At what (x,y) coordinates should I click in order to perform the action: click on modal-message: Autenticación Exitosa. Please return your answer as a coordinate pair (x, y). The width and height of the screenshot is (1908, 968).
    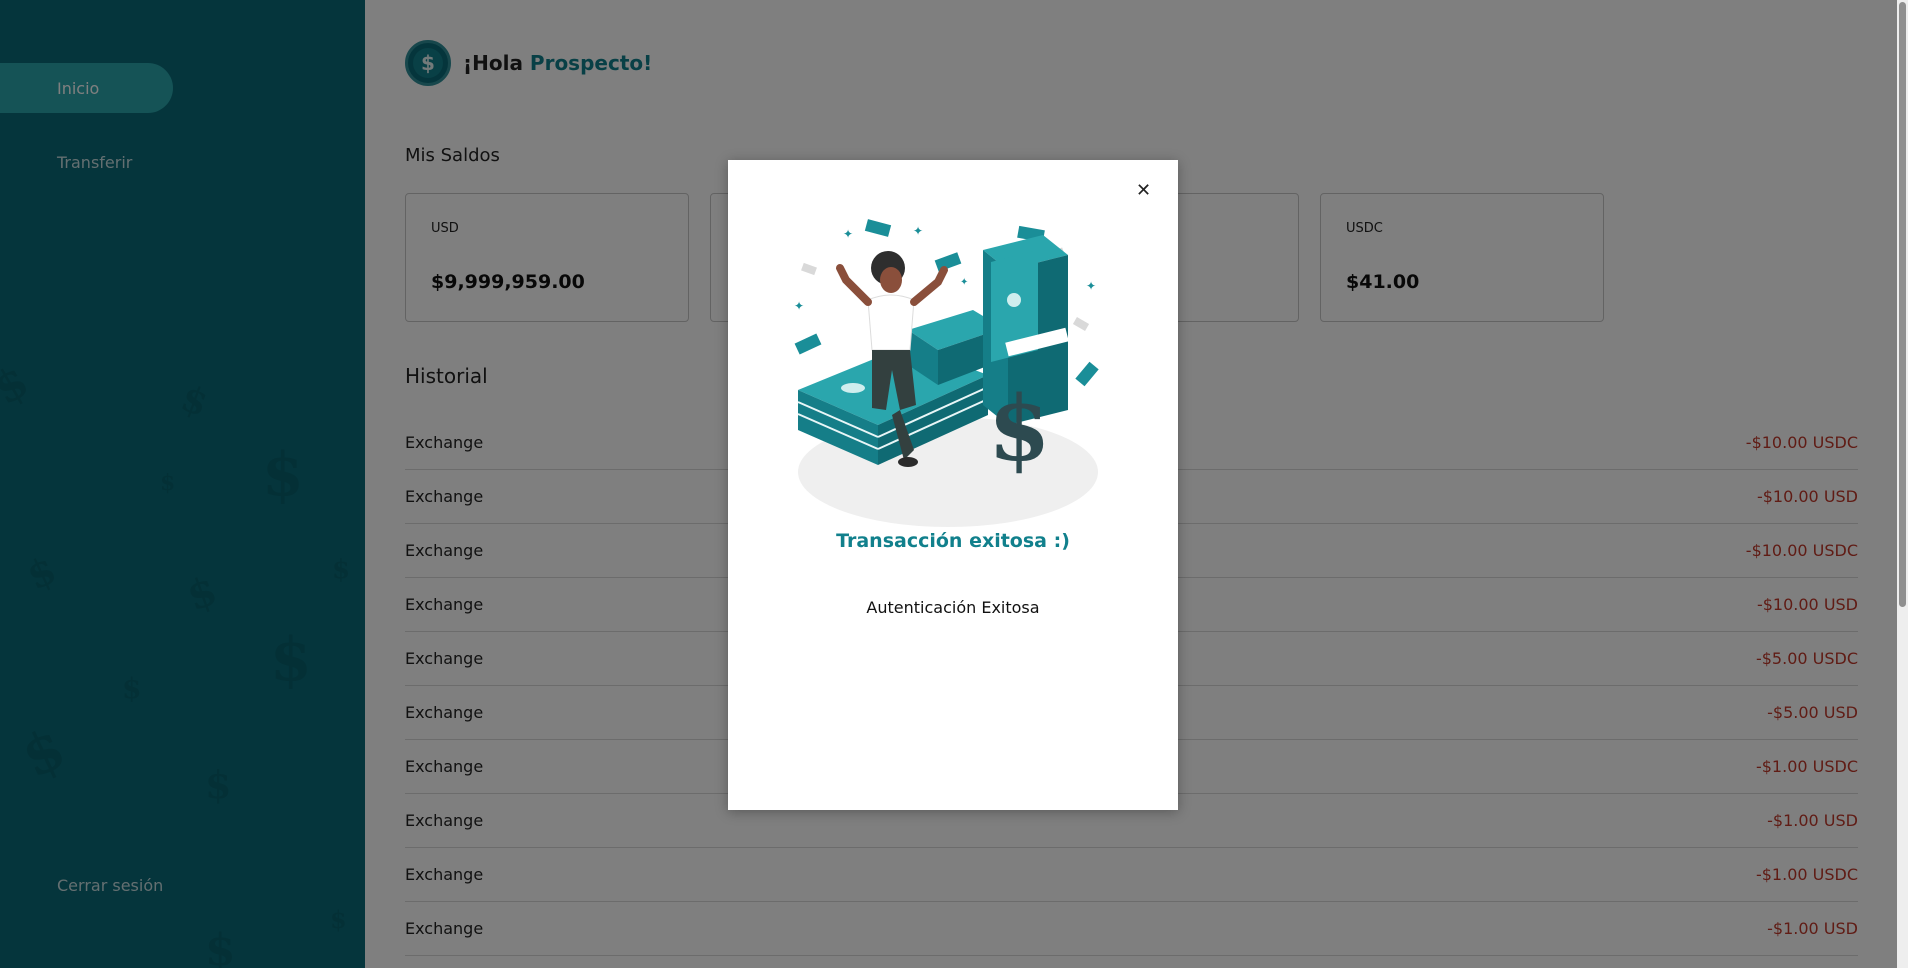
    Looking at the image, I should click on (953, 607).